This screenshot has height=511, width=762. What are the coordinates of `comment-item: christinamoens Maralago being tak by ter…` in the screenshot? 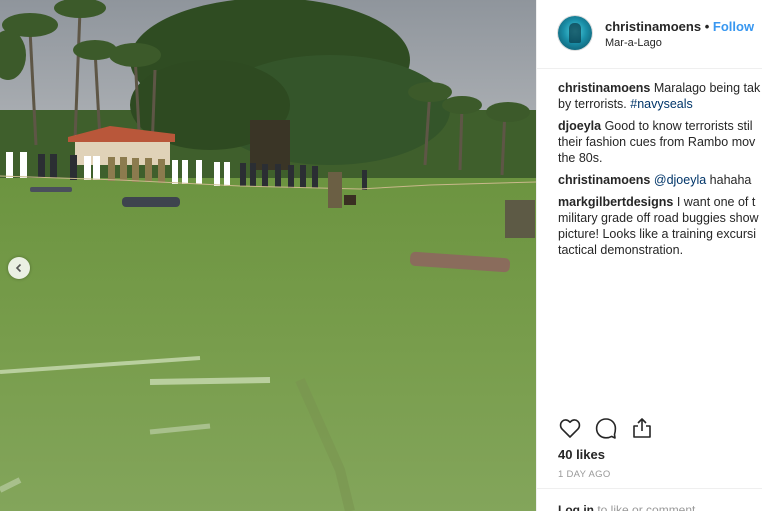 It's located at (660, 96).